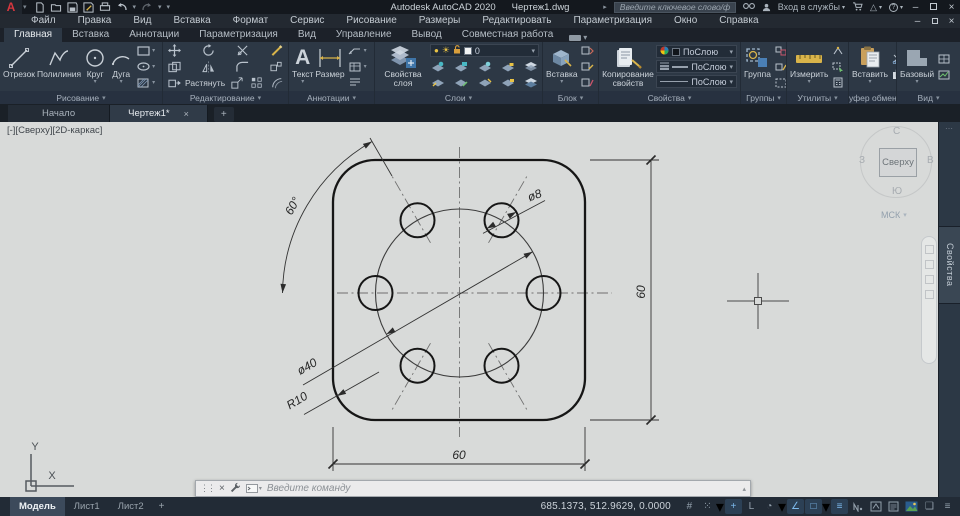 The width and height of the screenshot is (960, 516). Describe the element at coordinates (531, 66) in the screenshot. I see `layer-states-icon` at that location.